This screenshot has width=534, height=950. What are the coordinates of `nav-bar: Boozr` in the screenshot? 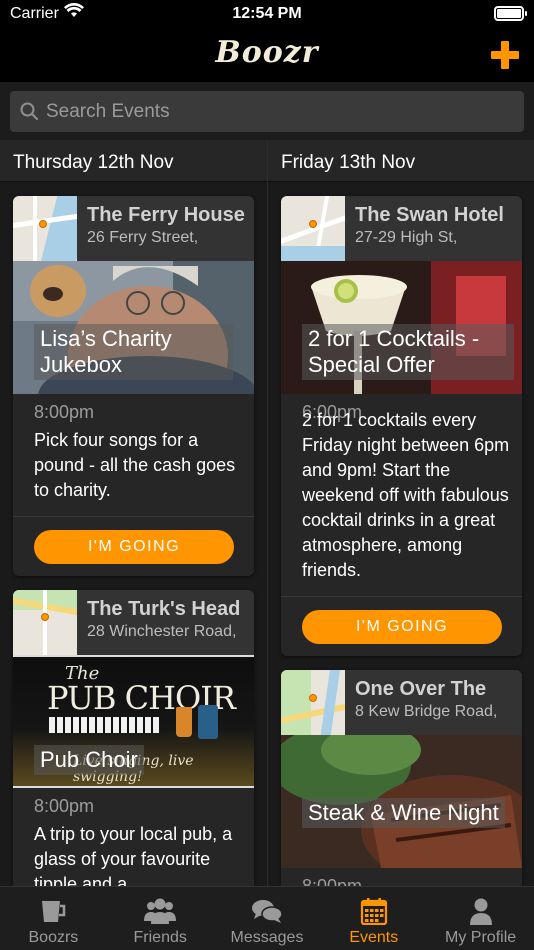 It's located at (267, 56).